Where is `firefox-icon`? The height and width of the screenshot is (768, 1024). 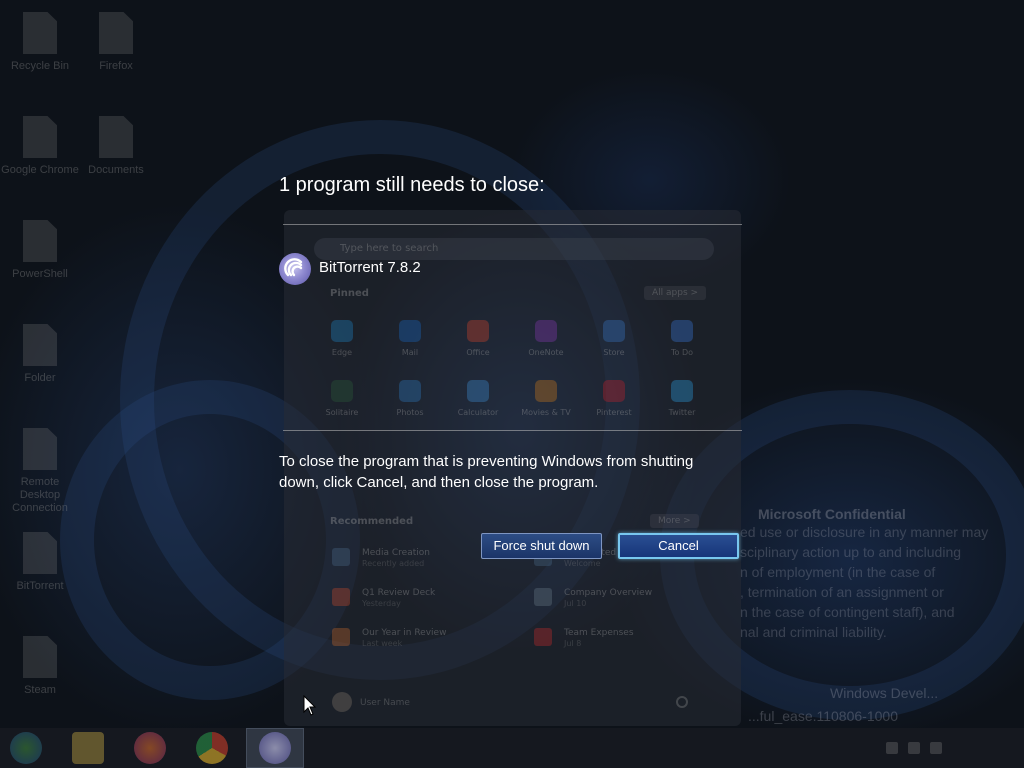
firefox-icon is located at coordinates (150, 748).